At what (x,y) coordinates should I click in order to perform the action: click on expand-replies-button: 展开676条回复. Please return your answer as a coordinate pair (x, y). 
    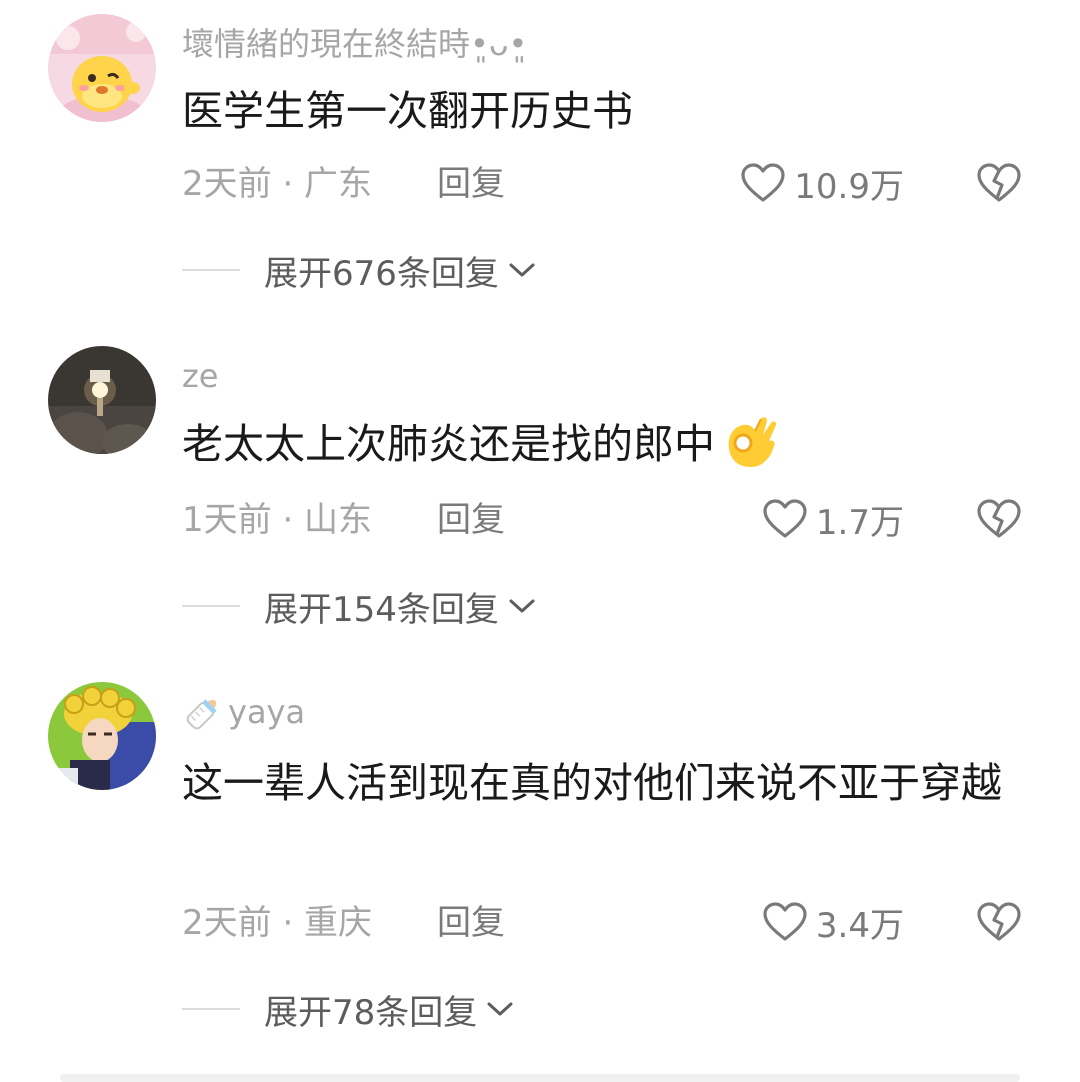
    Looking at the image, I should click on (359, 272).